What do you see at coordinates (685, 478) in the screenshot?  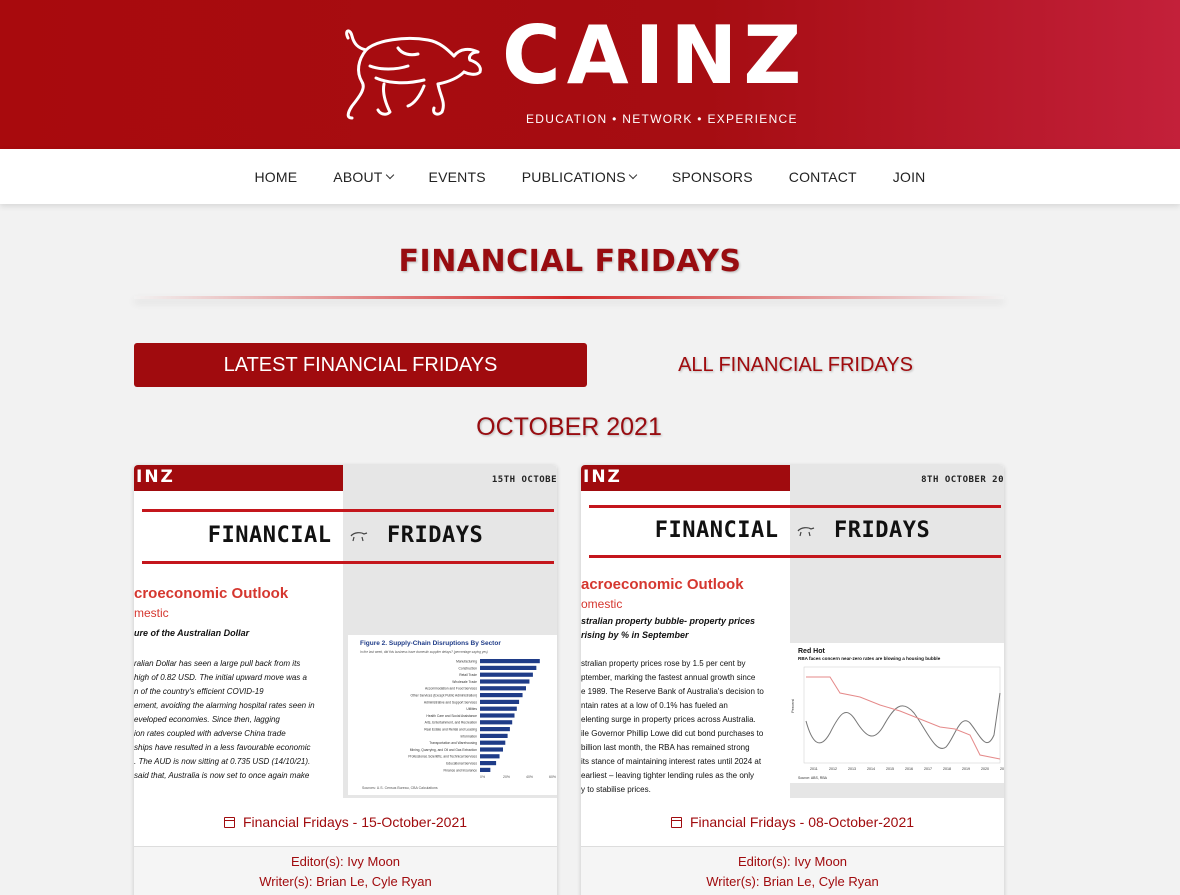 I see `thumbnail-logo-bar: INZ` at bounding box center [685, 478].